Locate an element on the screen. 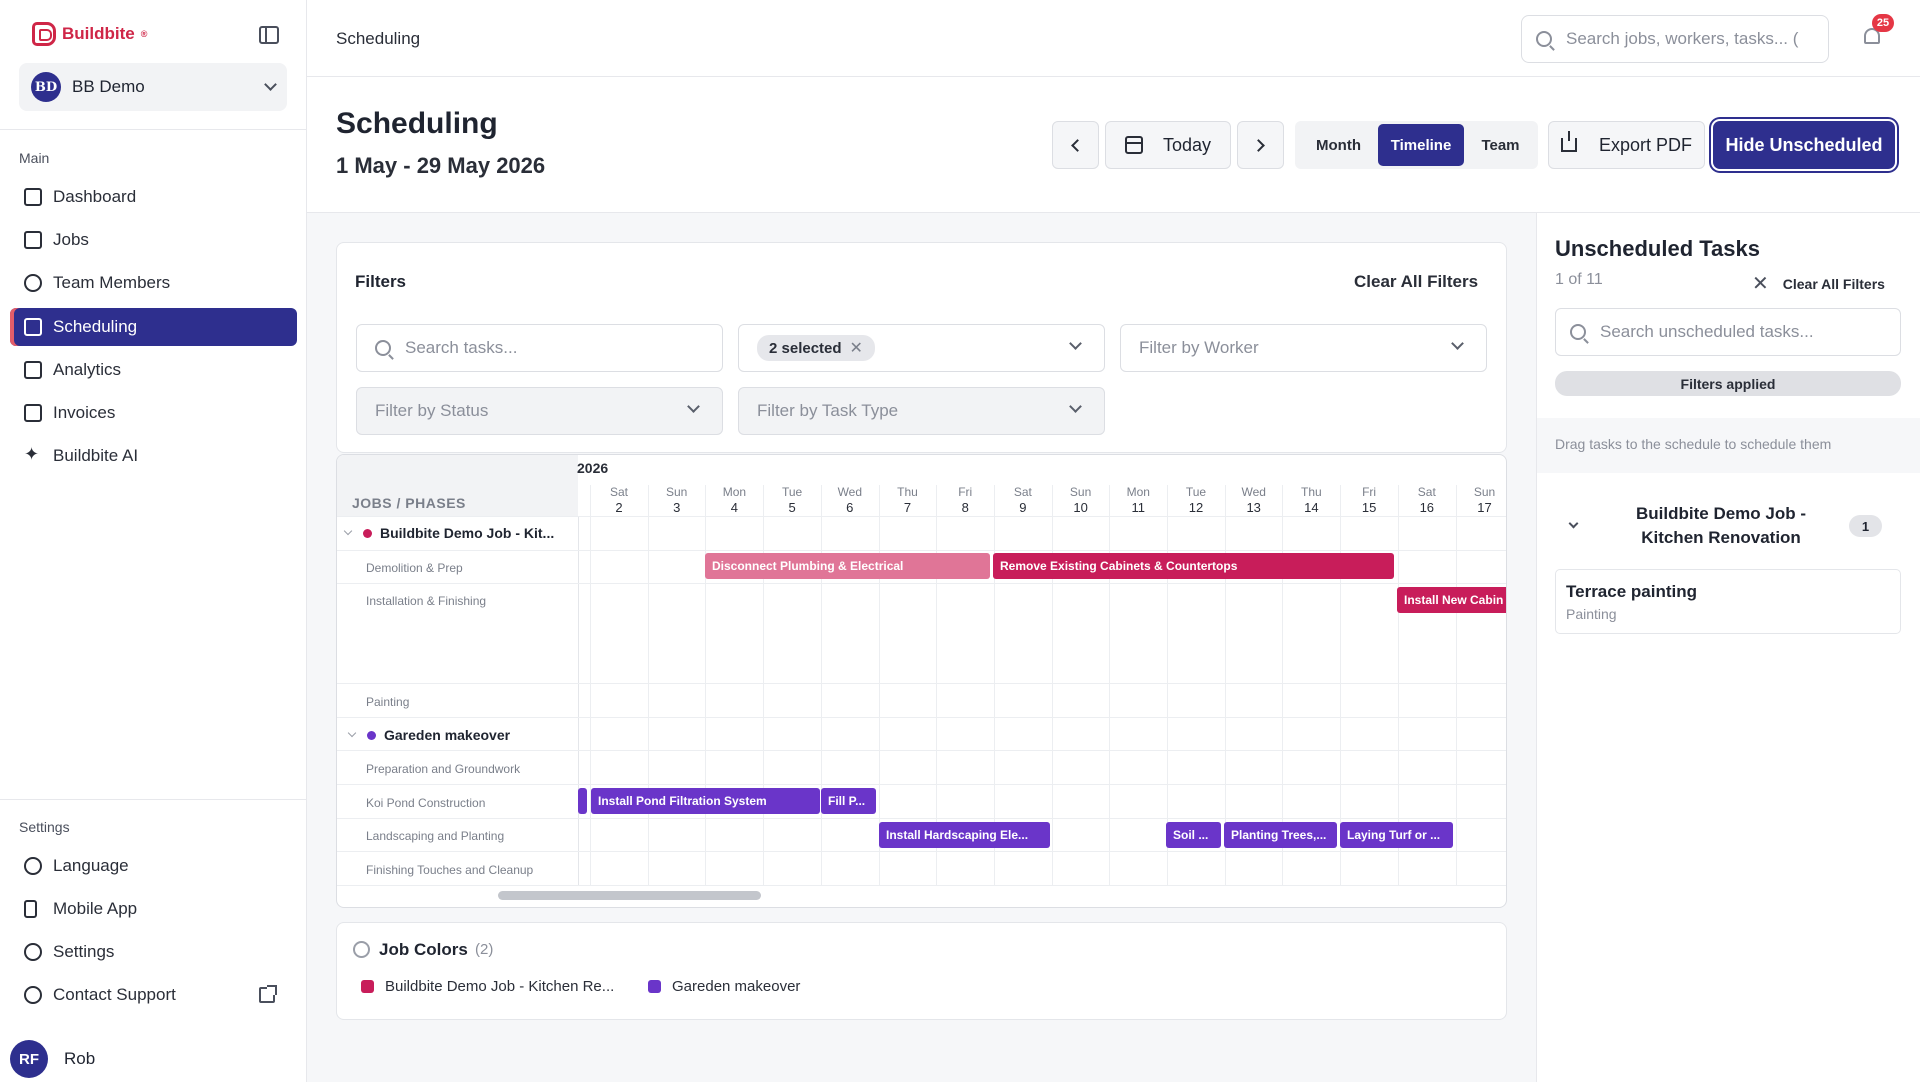  view-month-button: Month is located at coordinates (1338, 145).